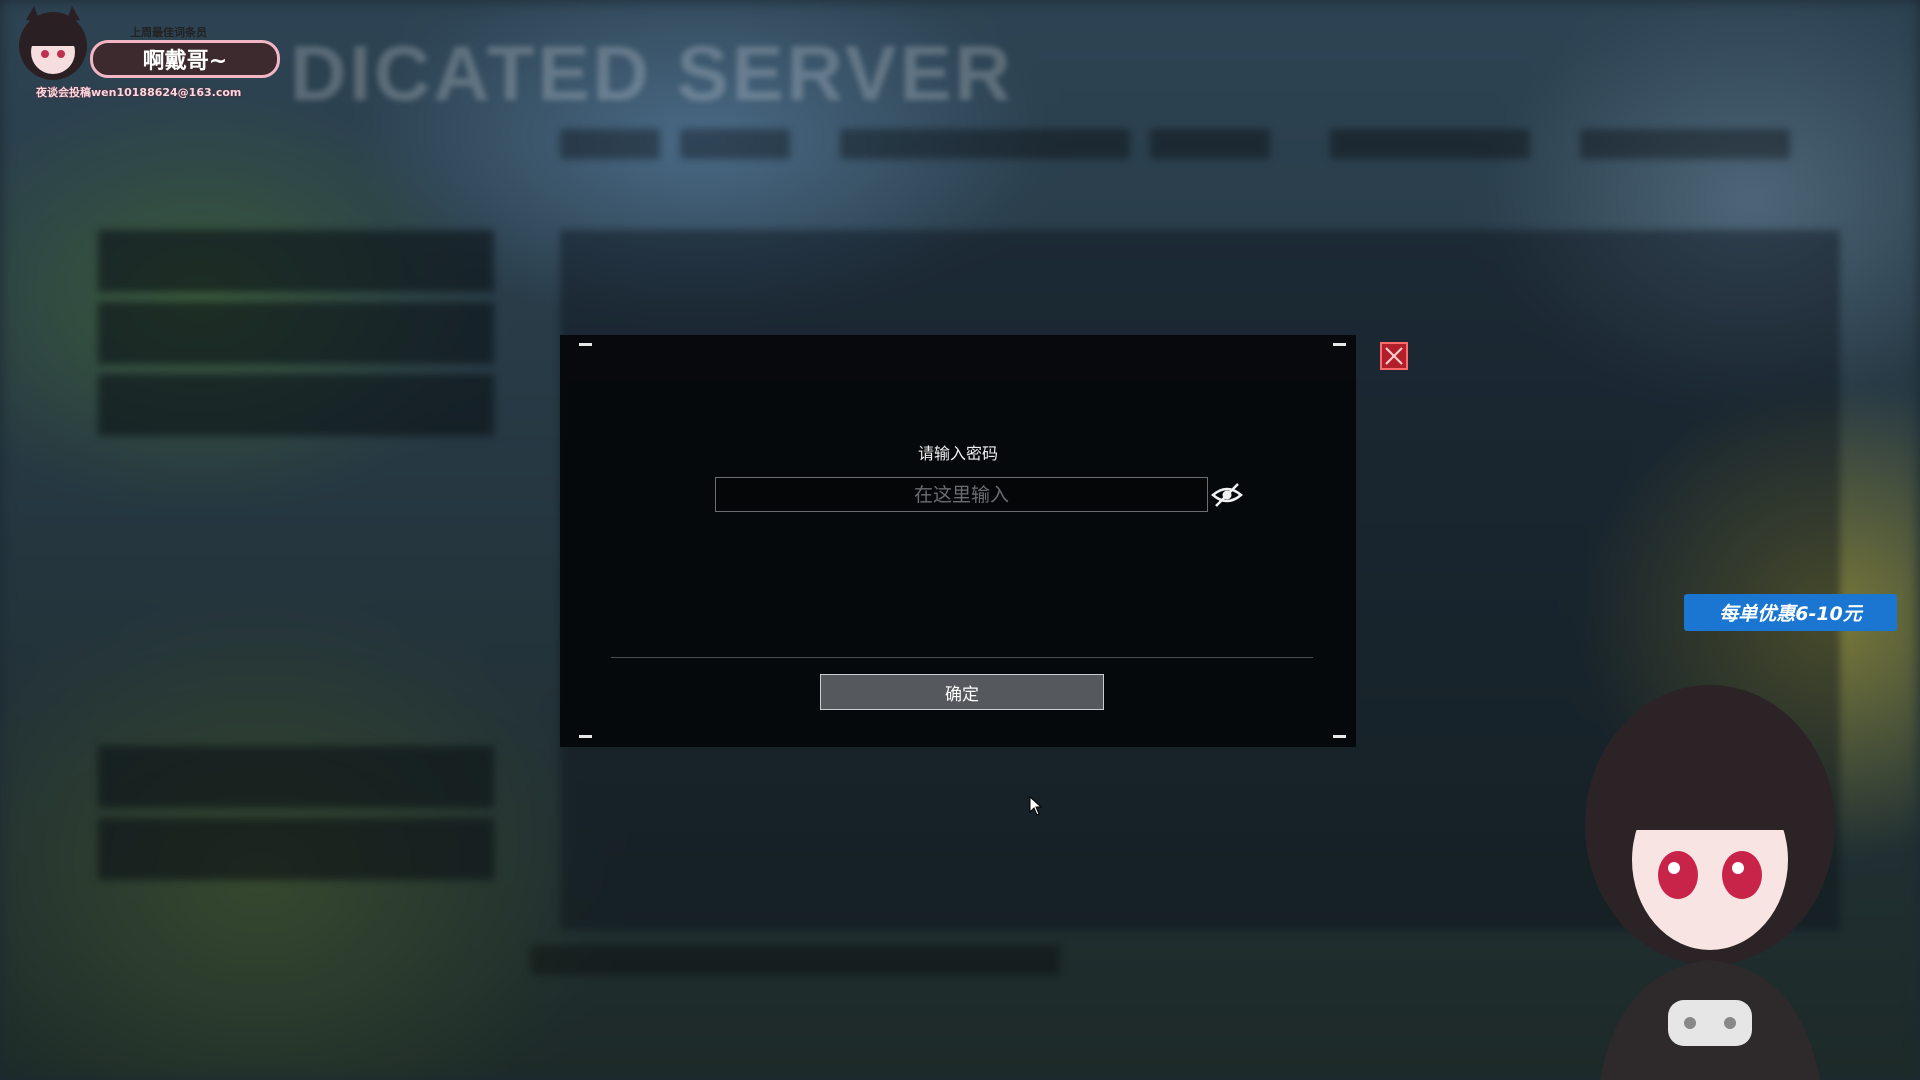 Image resolution: width=1920 pixels, height=1080 pixels. Describe the element at coordinates (185, 59) in the screenshot. I see `streamer-name: 啊戴哥~` at that location.